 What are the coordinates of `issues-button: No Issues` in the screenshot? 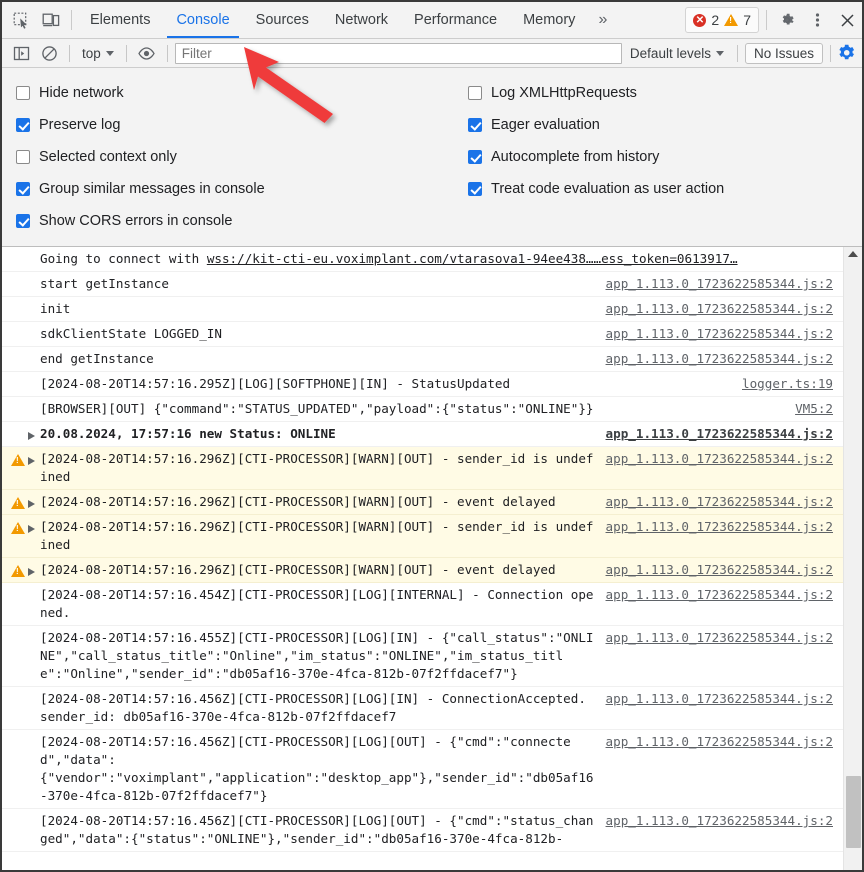 It's located at (783, 53).